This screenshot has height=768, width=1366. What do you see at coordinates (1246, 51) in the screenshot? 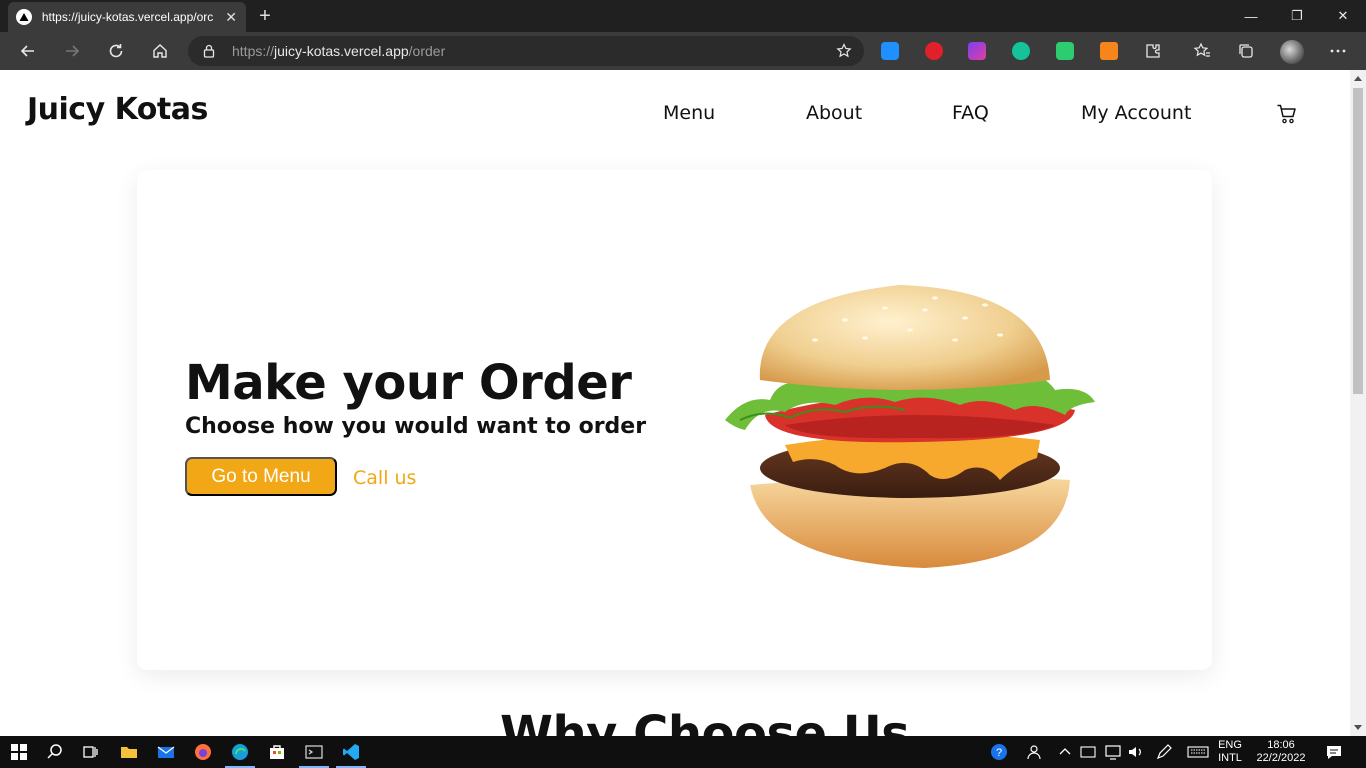
I see `collections-icon` at bounding box center [1246, 51].